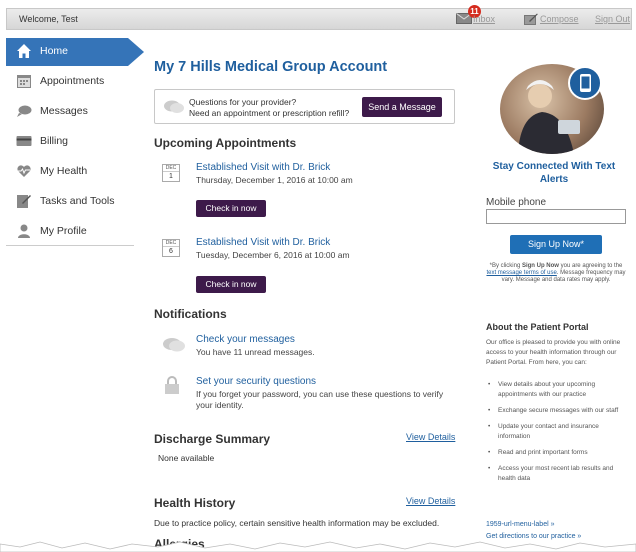 The width and height of the screenshot is (636, 552). What do you see at coordinates (319, 17) in the screenshot?
I see `top-bar: Welcome, Test 11 Inbox Compose Sign Out` at bounding box center [319, 17].